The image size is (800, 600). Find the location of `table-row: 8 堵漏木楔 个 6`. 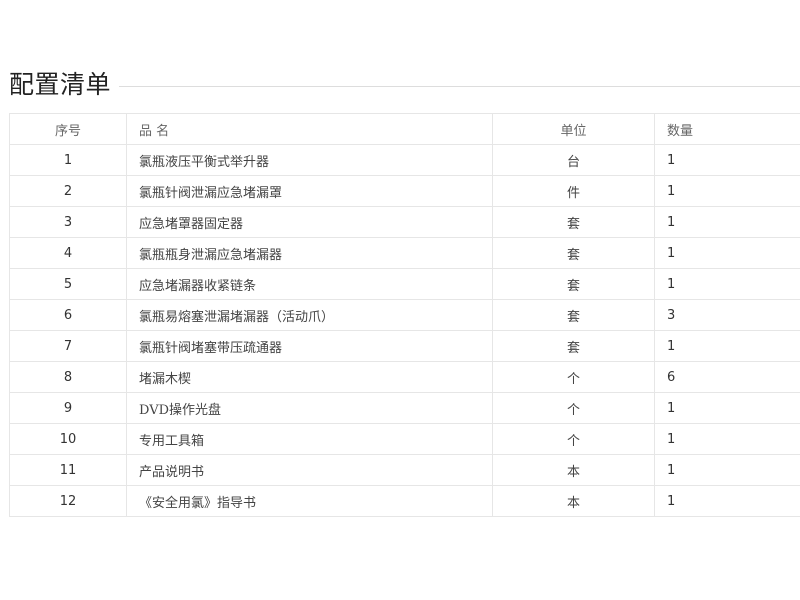

table-row: 8 堵漏木楔 个 6 is located at coordinates (404, 377).